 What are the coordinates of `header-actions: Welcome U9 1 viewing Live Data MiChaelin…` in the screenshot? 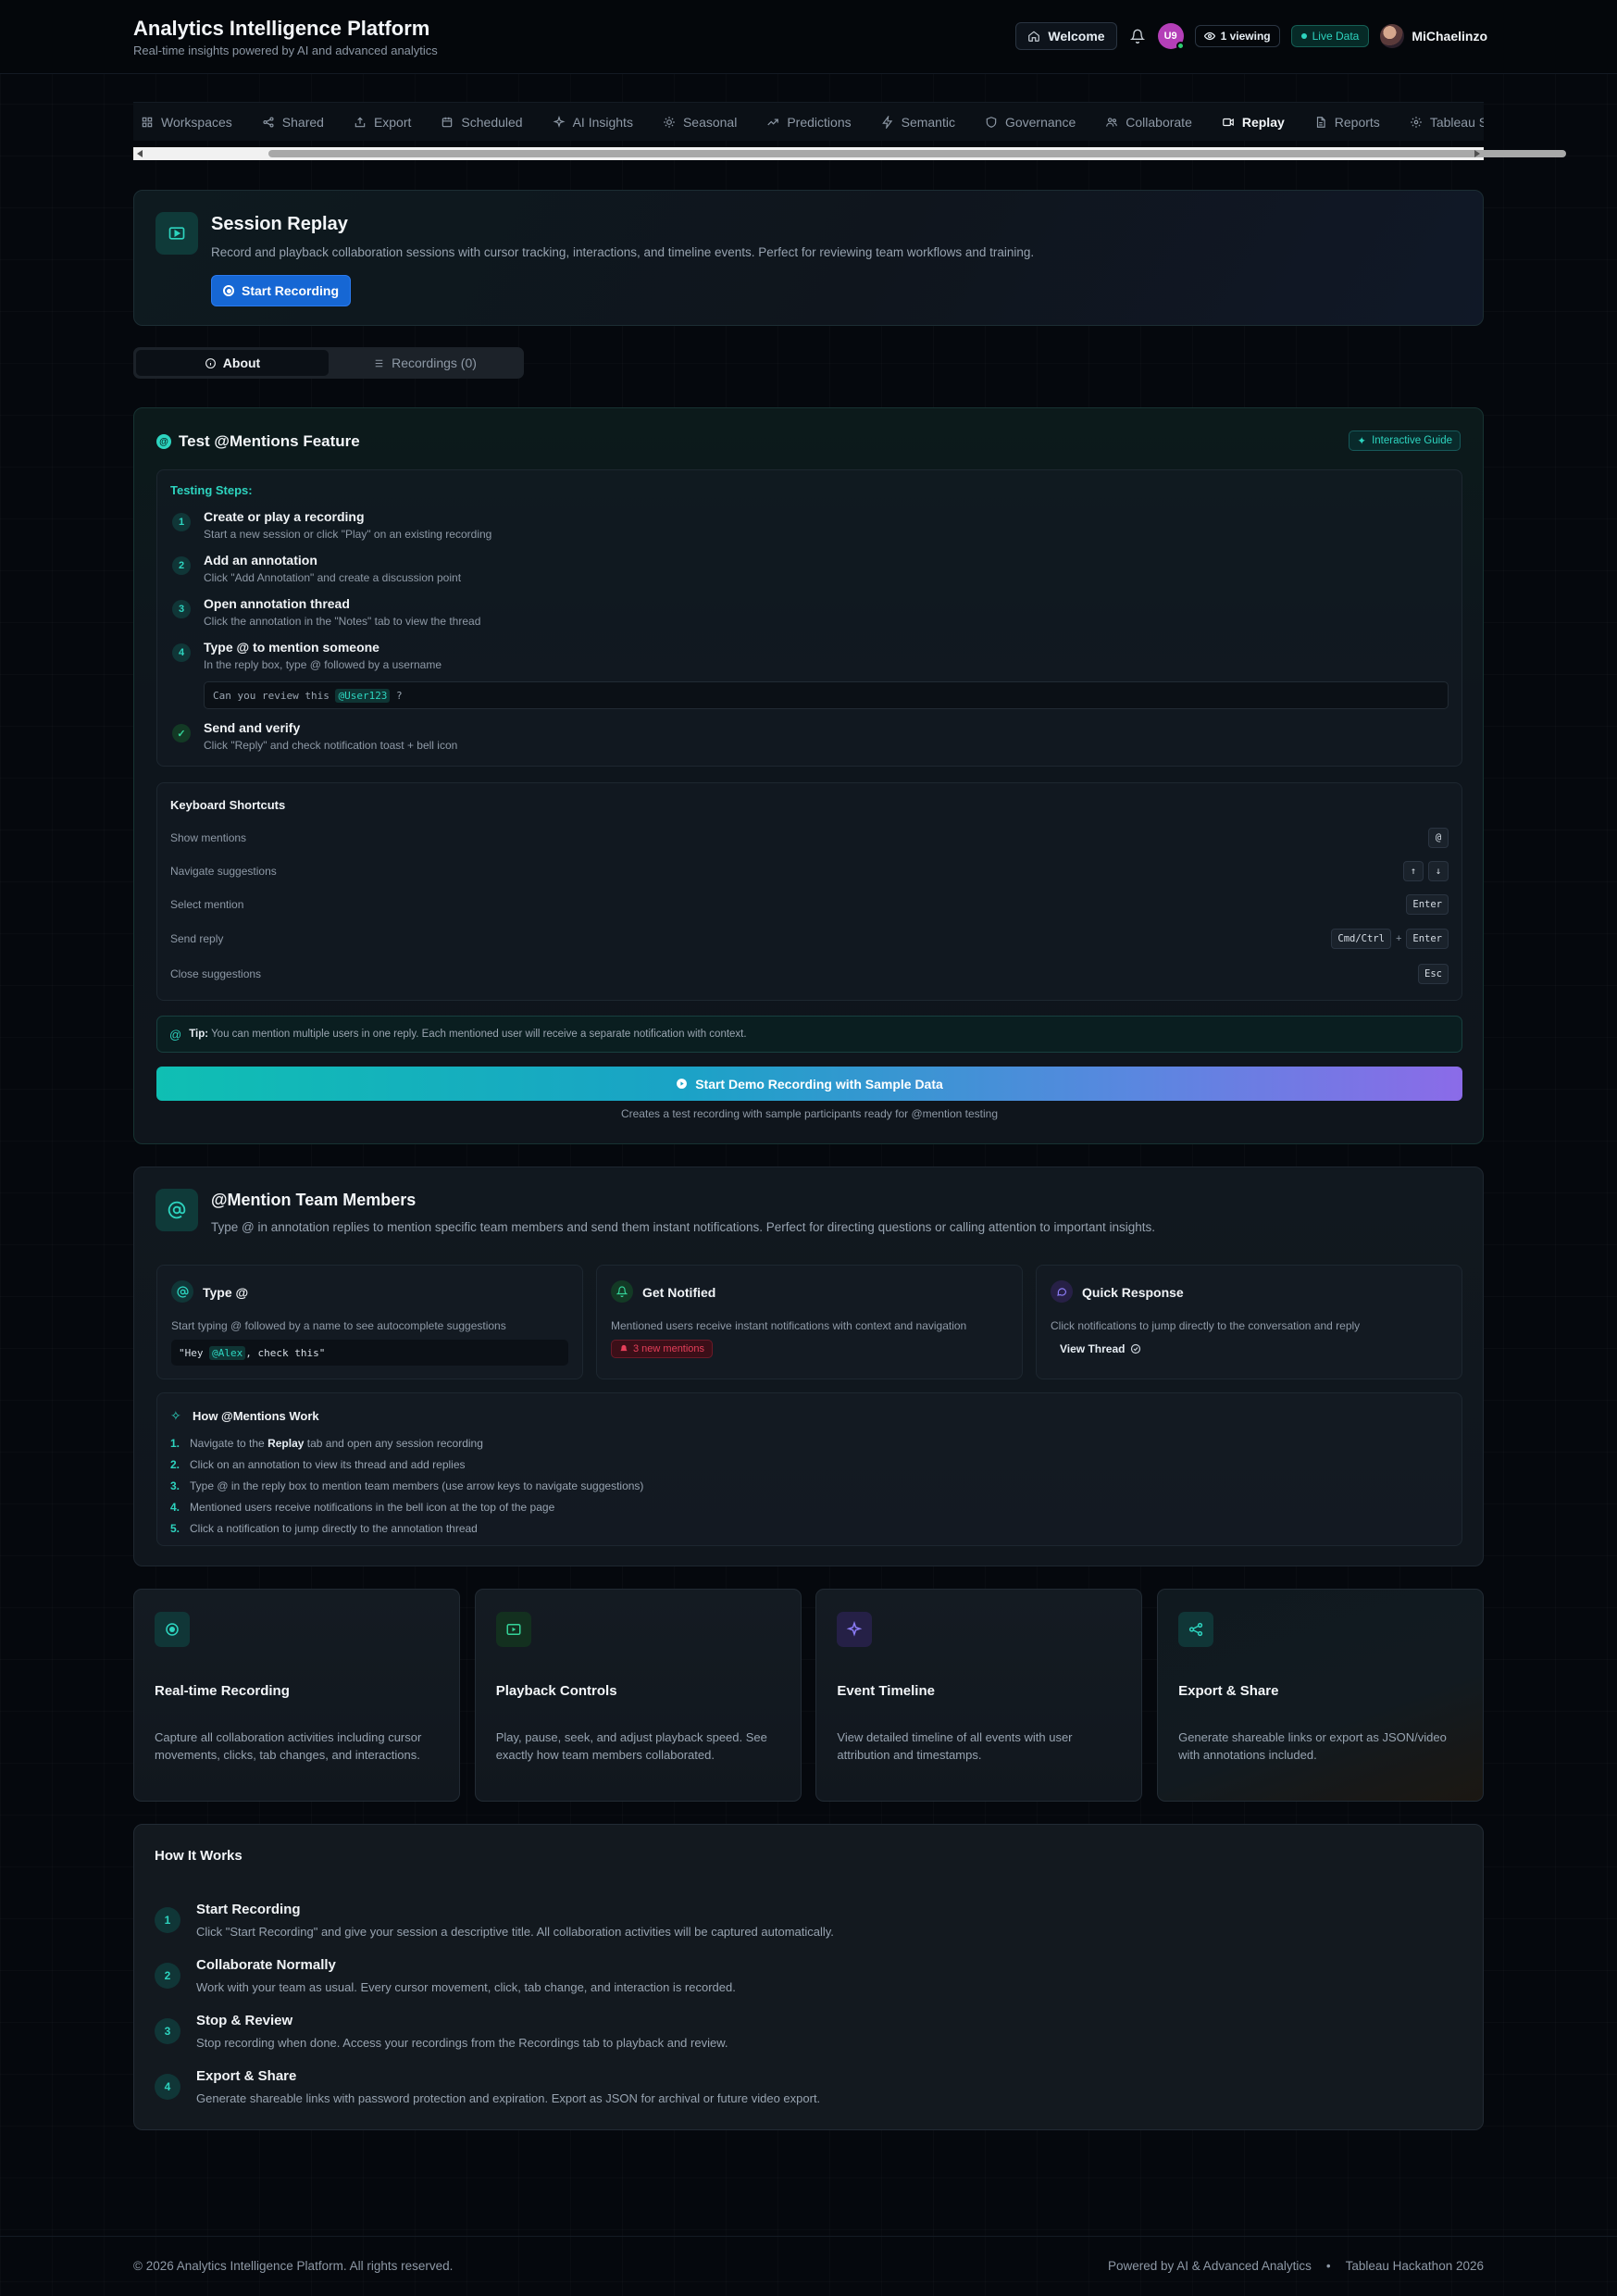 It's located at (1251, 36).